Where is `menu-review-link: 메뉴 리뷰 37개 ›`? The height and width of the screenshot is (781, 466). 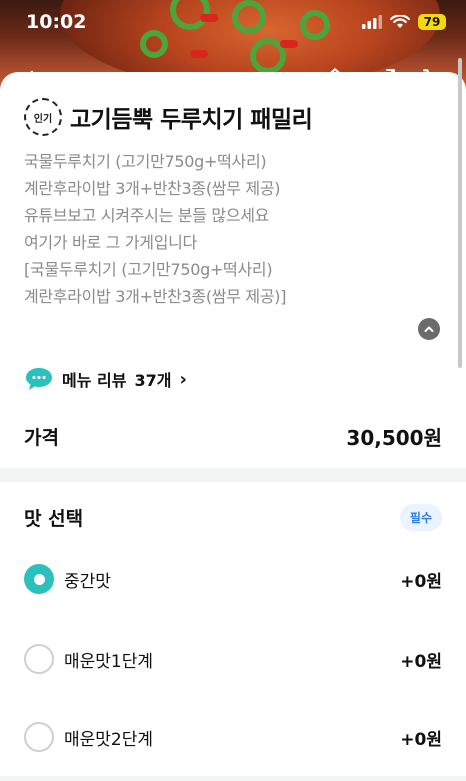 menu-review-link: 메뉴 리뷰 37개 › is located at coordinates (105, 379).